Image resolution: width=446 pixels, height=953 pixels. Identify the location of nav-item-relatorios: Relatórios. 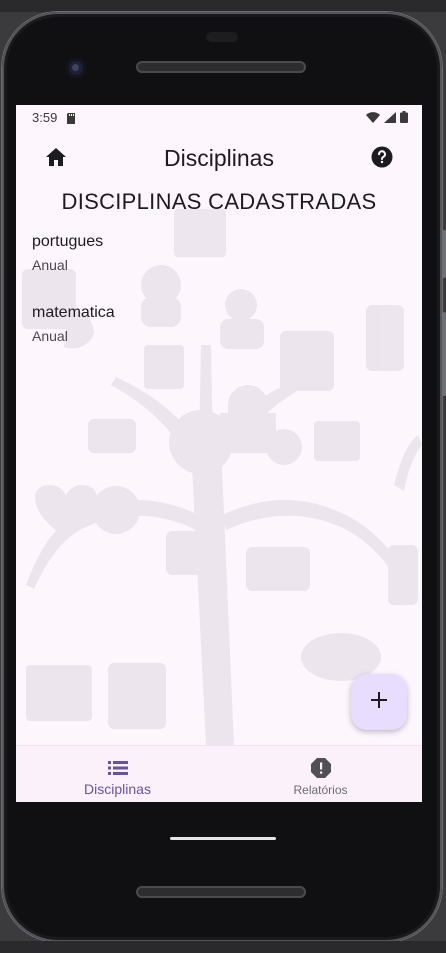
(320, 774).